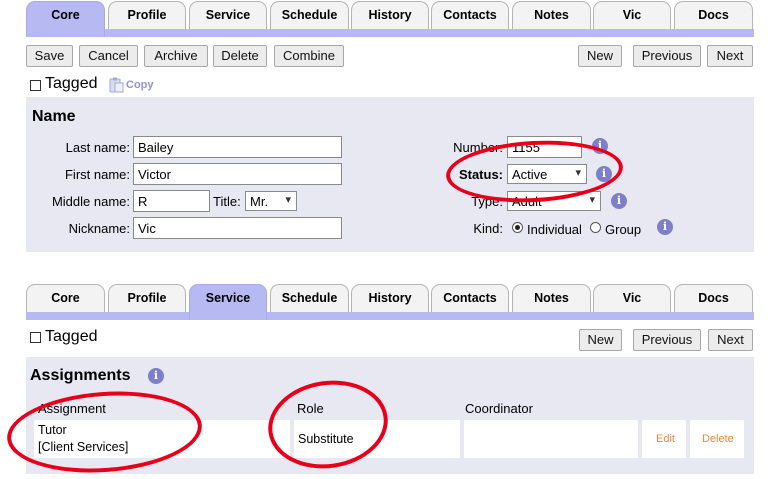 This screenshot has width=780, height=479. Describe the element at coordinates (488, 228) in the screenshot. I see `kind-label: Kind:` at that location.